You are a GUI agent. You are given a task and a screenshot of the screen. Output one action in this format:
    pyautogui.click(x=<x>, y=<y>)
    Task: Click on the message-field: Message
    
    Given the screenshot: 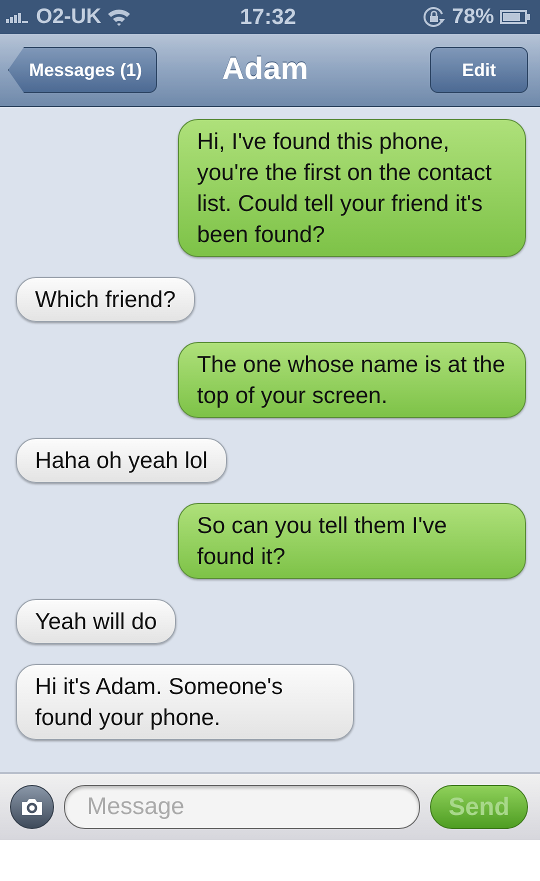 What is the action you would take?
    pyautogui.click(x=242, y=807)
    